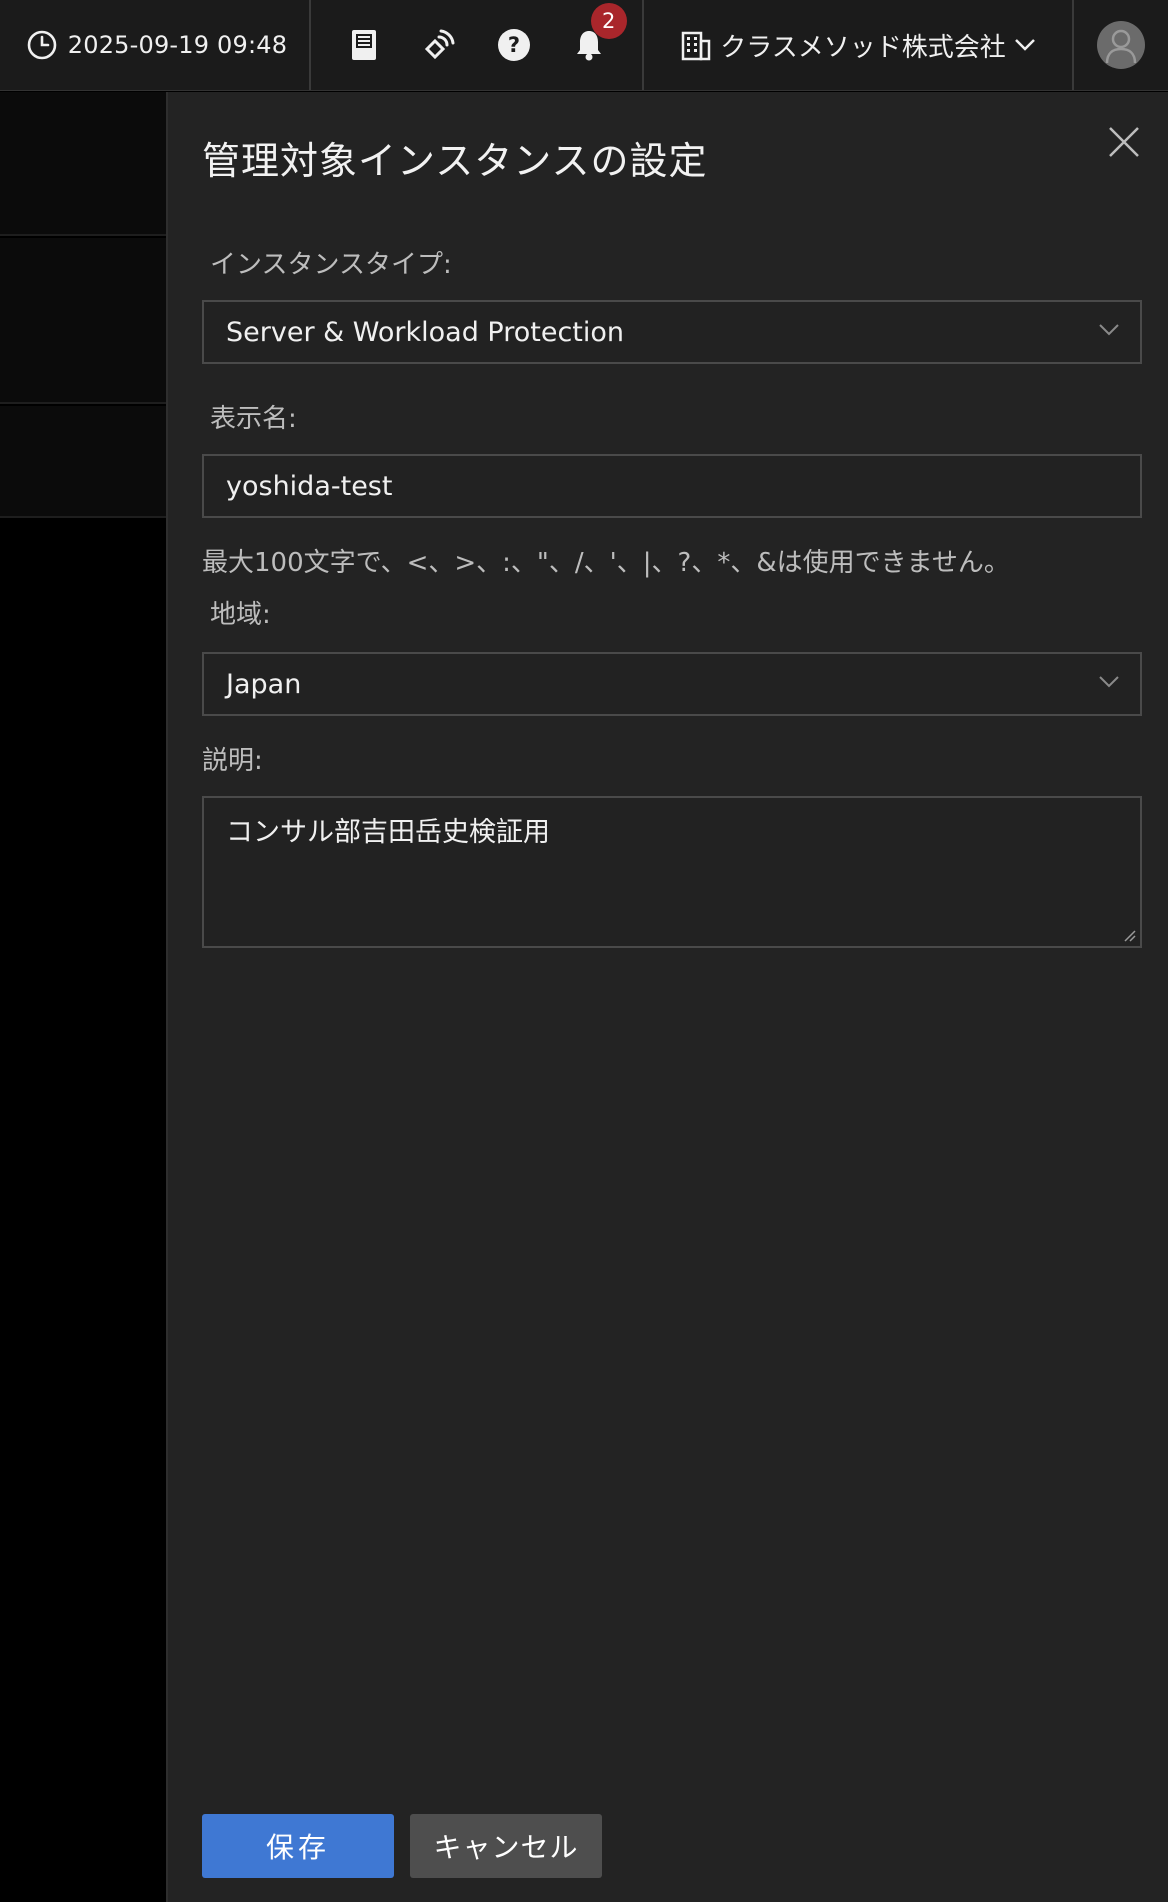 The height and width of the screenshot is (1902, 1168). I want to click on instance-type-select: Server & Workload Protection, so click(672, 332).